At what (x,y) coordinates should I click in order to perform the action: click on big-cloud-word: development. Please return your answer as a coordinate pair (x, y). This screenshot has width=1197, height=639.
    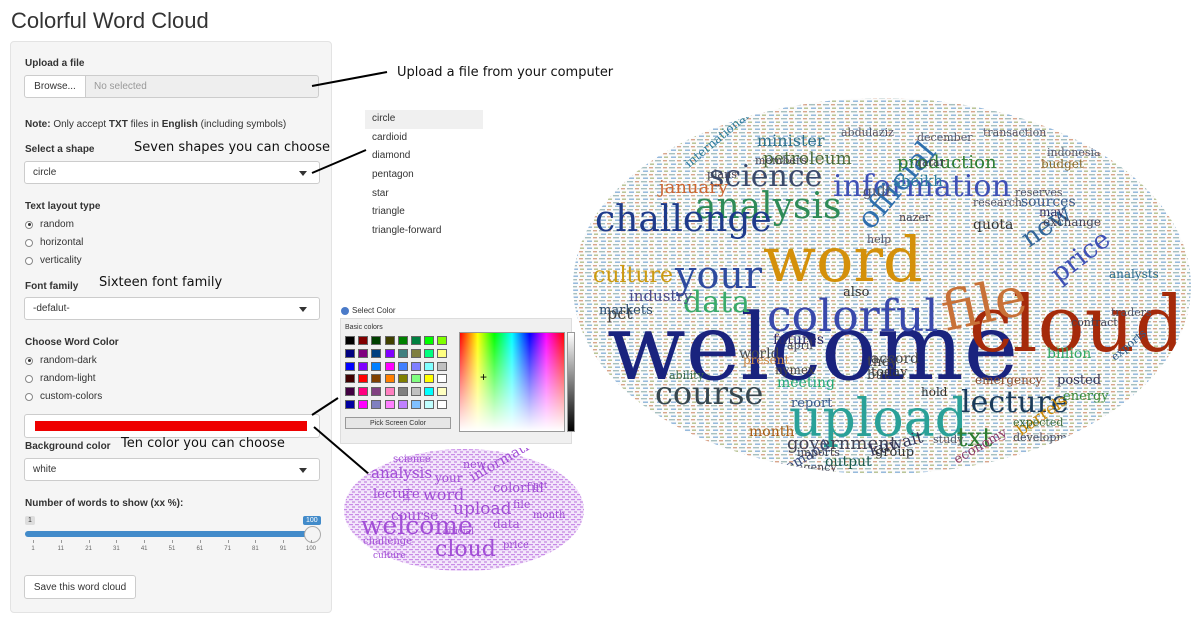
    Looking at the image, I should click on (1049, 437).